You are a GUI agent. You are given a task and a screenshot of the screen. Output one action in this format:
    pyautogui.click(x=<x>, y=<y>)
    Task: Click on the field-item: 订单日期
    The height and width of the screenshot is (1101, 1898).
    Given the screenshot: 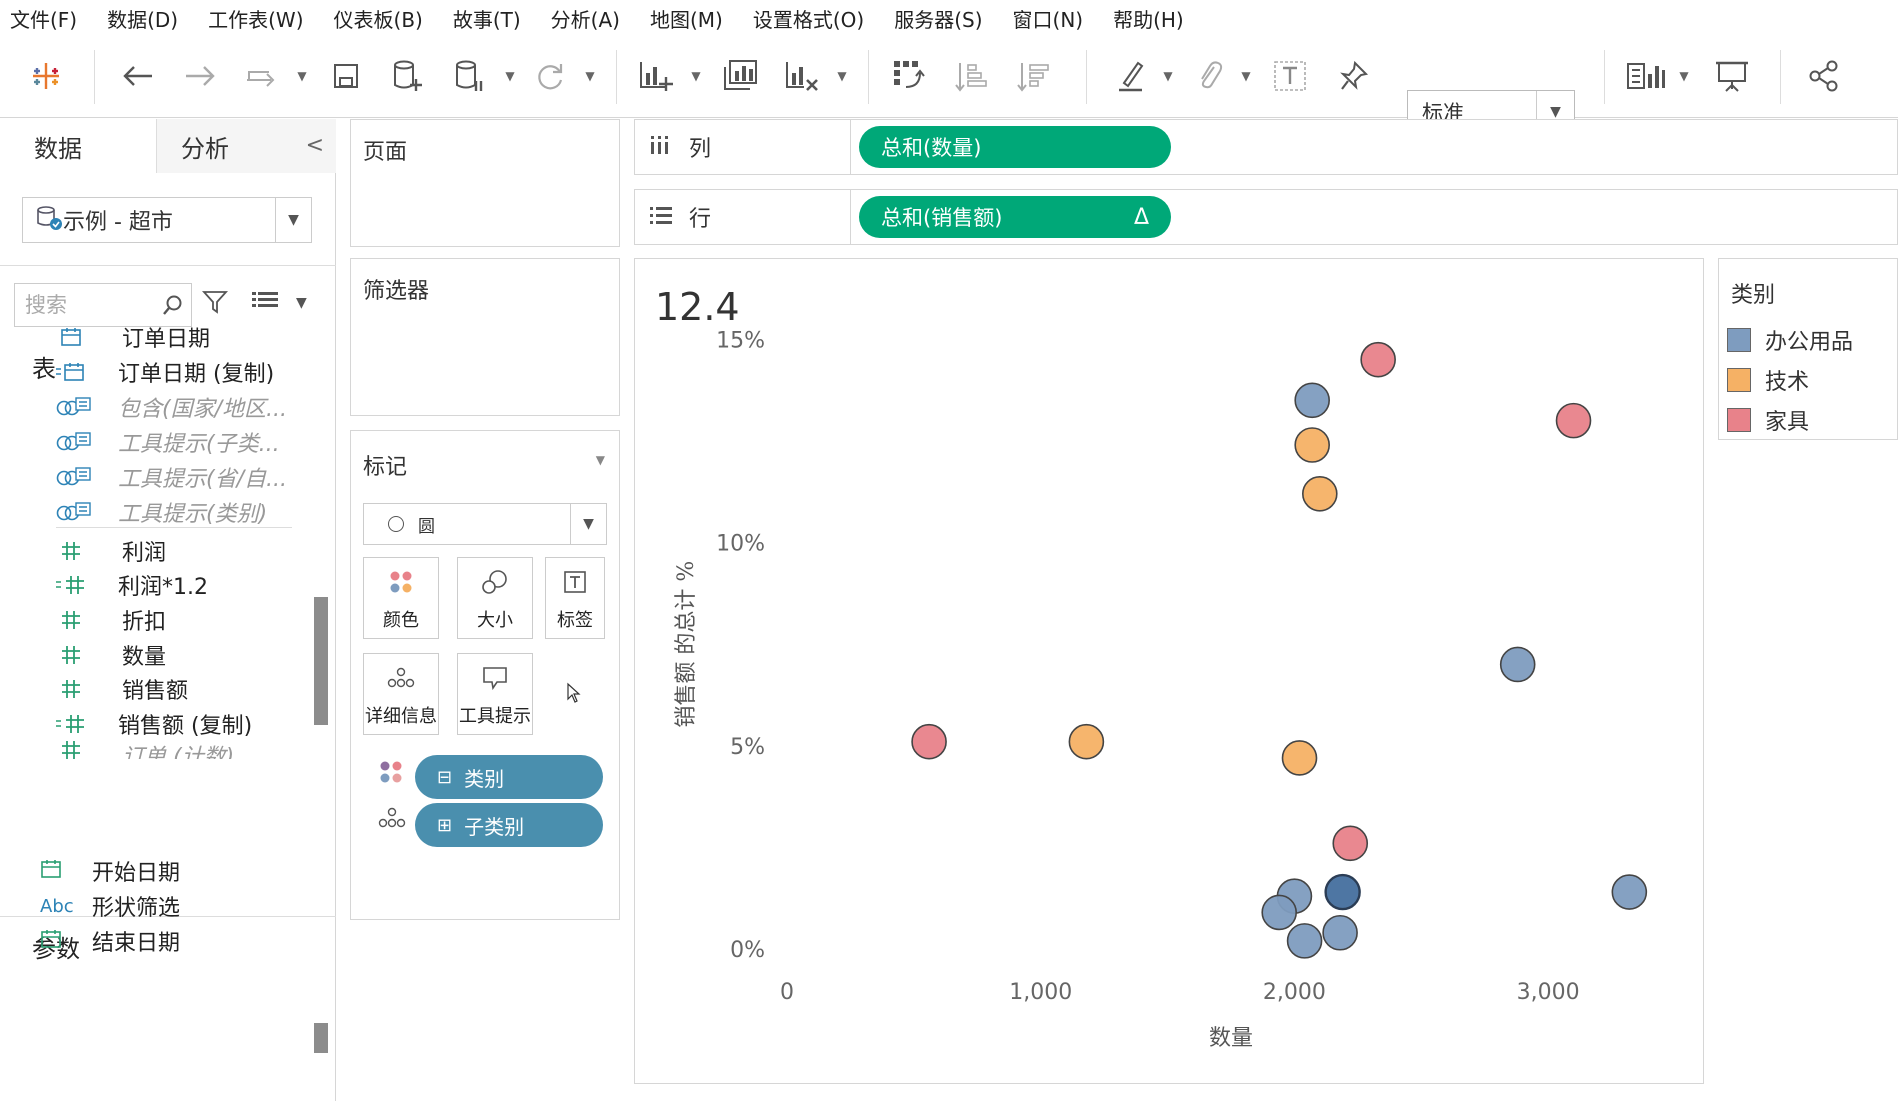 What is the action you would take?
    pyautogui.click(x=180, y=337)
    